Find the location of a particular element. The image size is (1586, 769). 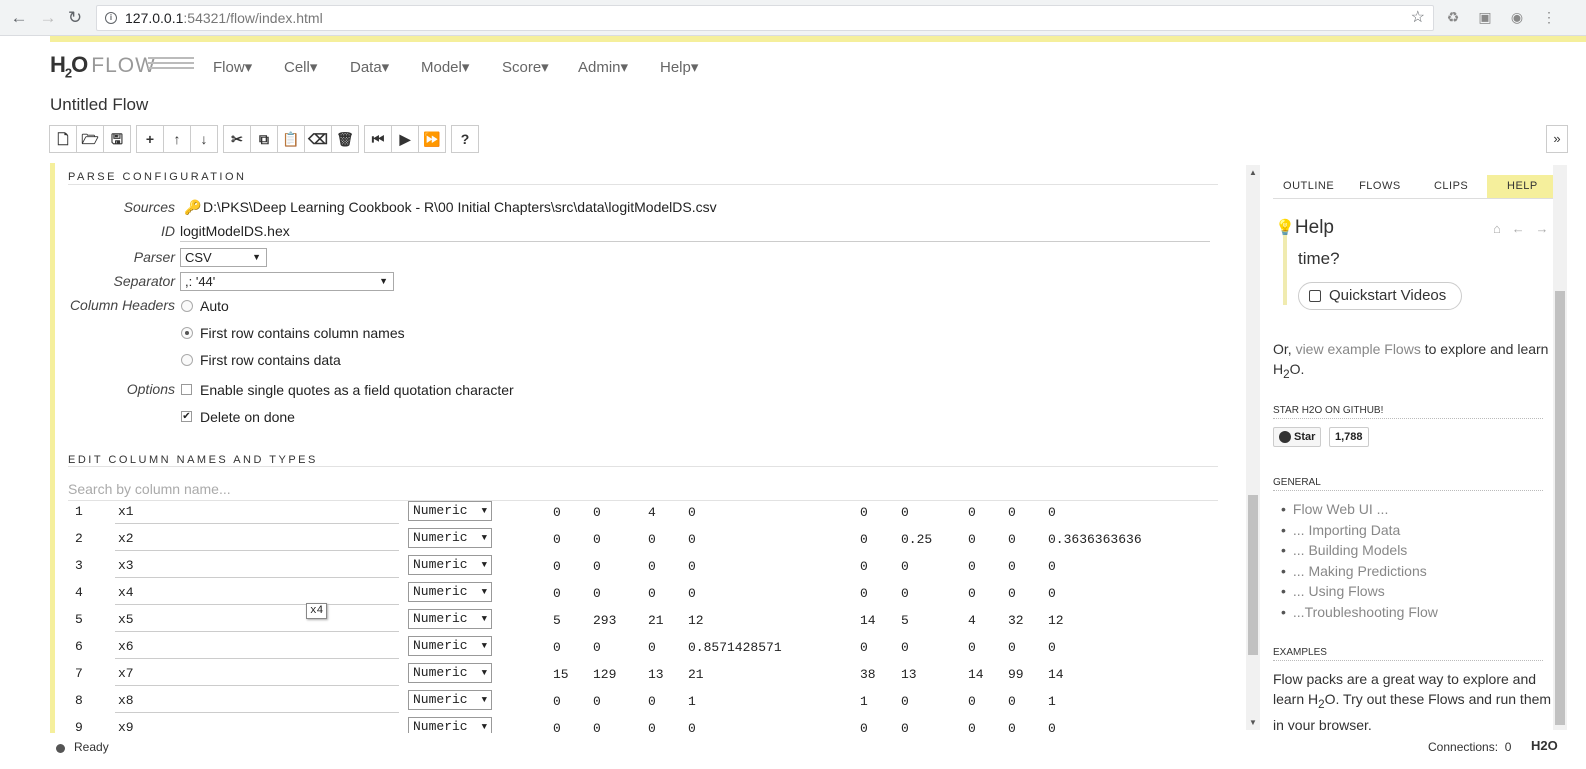

menu-admin: Admin▾ is located at coordinates (619, 67).